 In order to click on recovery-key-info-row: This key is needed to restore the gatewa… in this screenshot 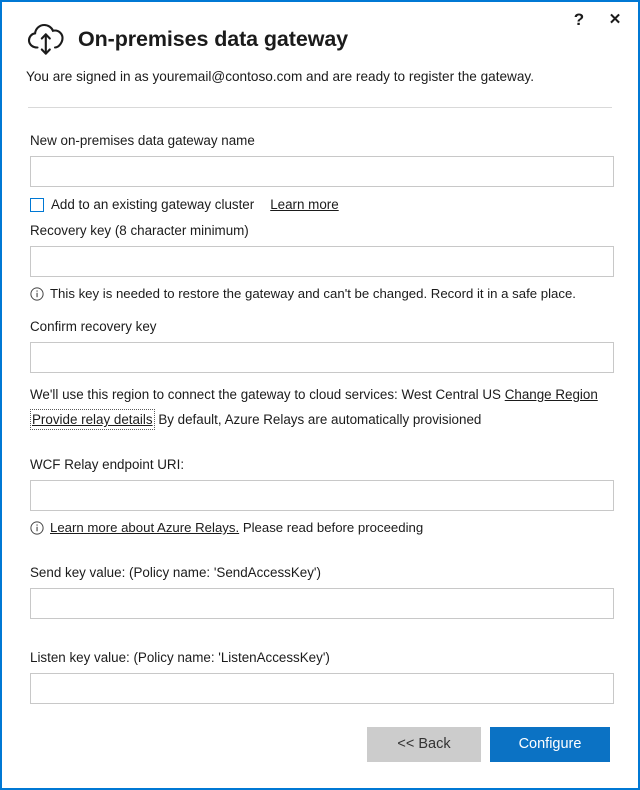, I will do `click(322, 293)`.